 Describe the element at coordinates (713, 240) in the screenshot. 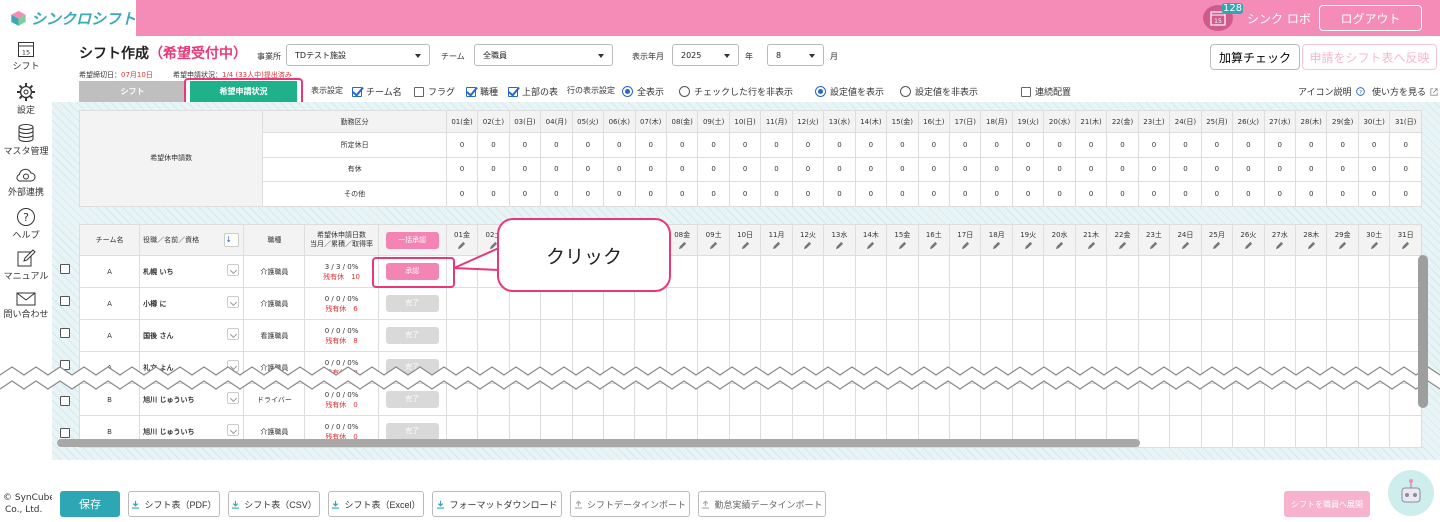

I see `staff-day-header: 09土` at that location.